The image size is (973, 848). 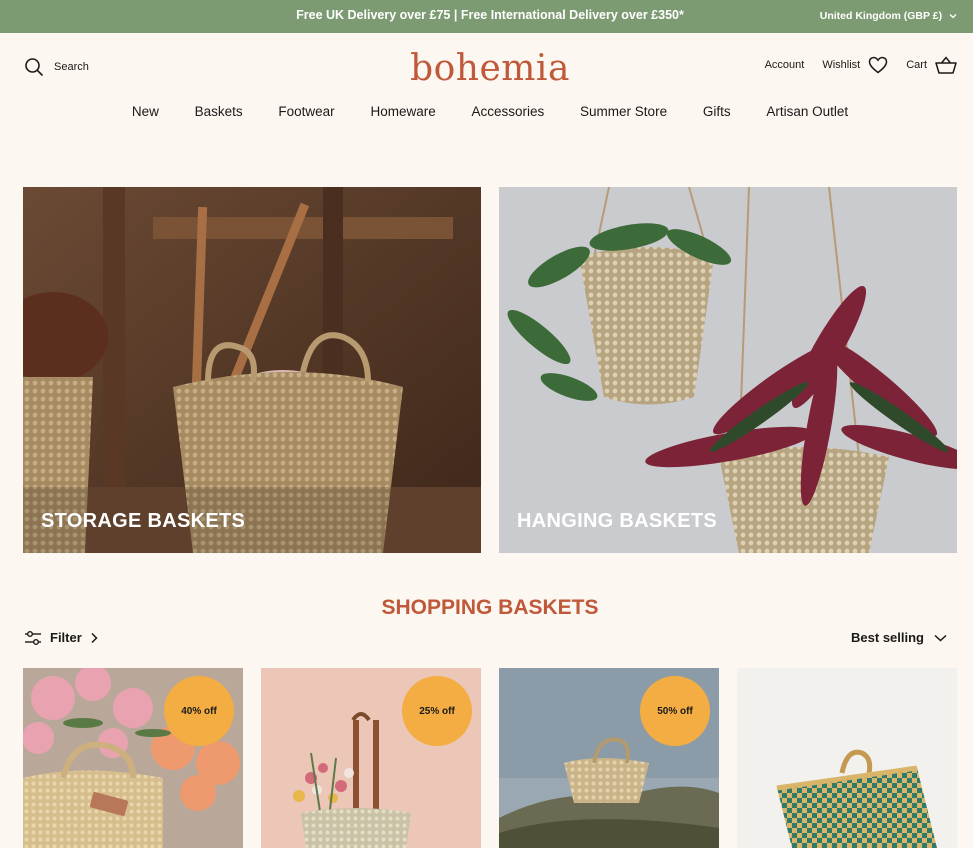 I want to click on nav-item-homeware: Homeware, so click(x=402, y=111).